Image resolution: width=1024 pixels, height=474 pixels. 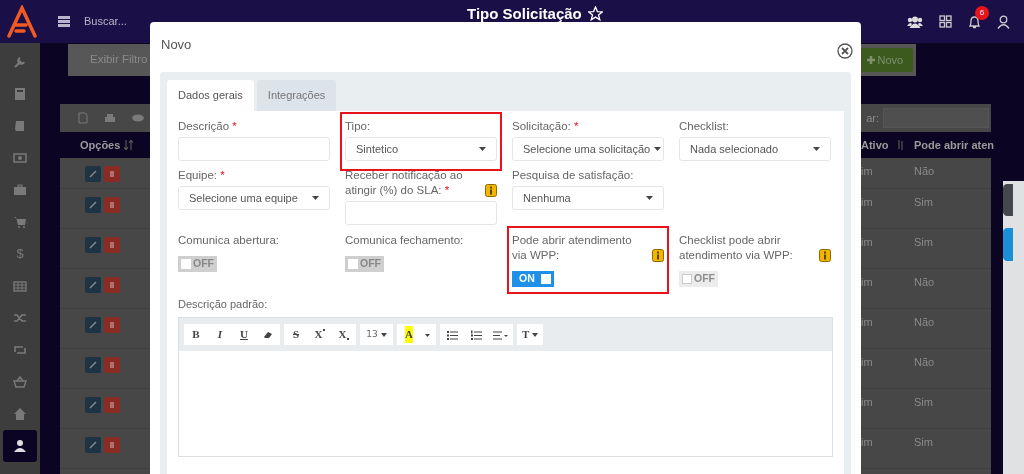 I want to click on italic-button: I, so click(x=220, y=334).